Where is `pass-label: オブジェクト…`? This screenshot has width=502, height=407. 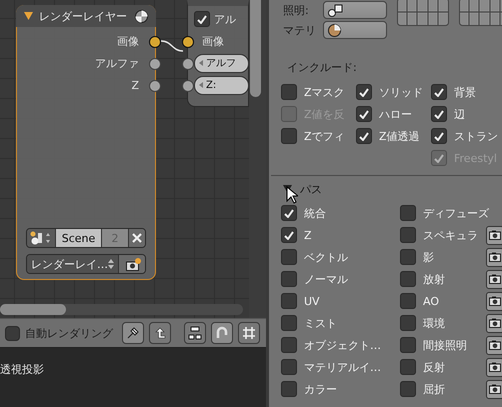 pass-label: オブジェクト… is located at coordinates (343, 345).